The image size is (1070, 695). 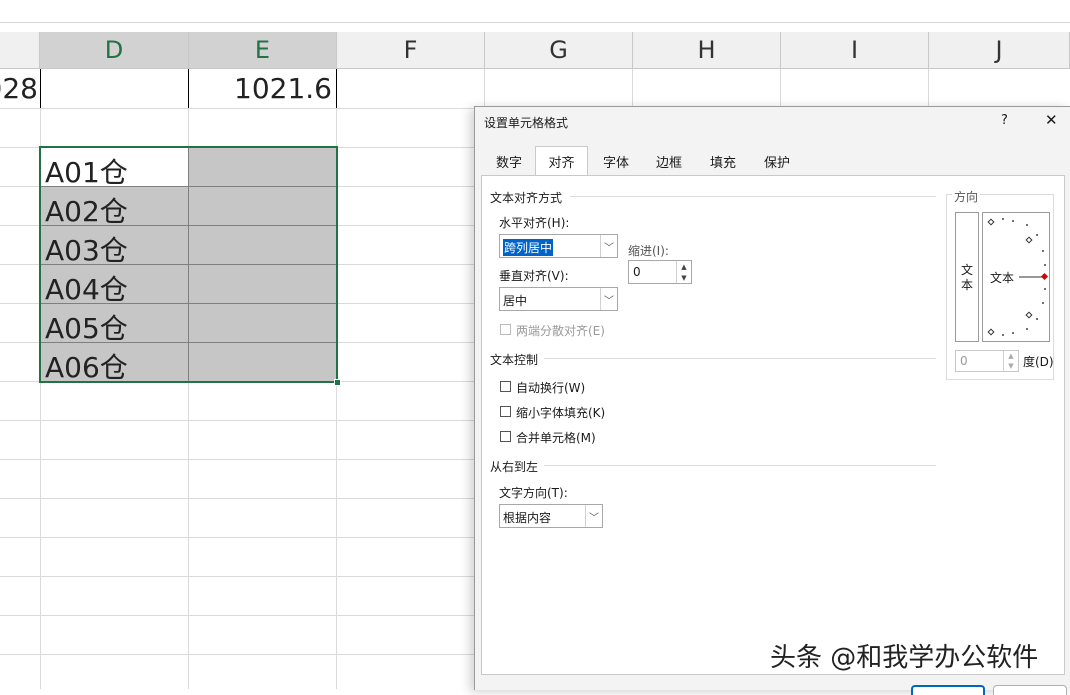 I want to click on horizontal-text-label: 文本, so click(x=1002, y=278).